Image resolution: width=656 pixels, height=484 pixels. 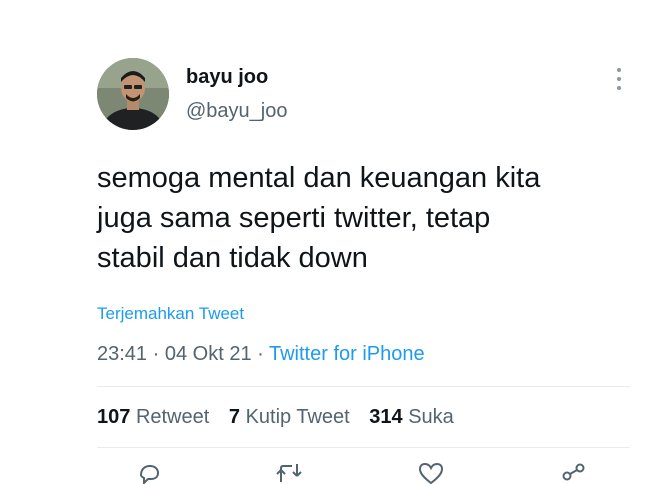 I want to click on action-bar, so click(x=328, y=473).